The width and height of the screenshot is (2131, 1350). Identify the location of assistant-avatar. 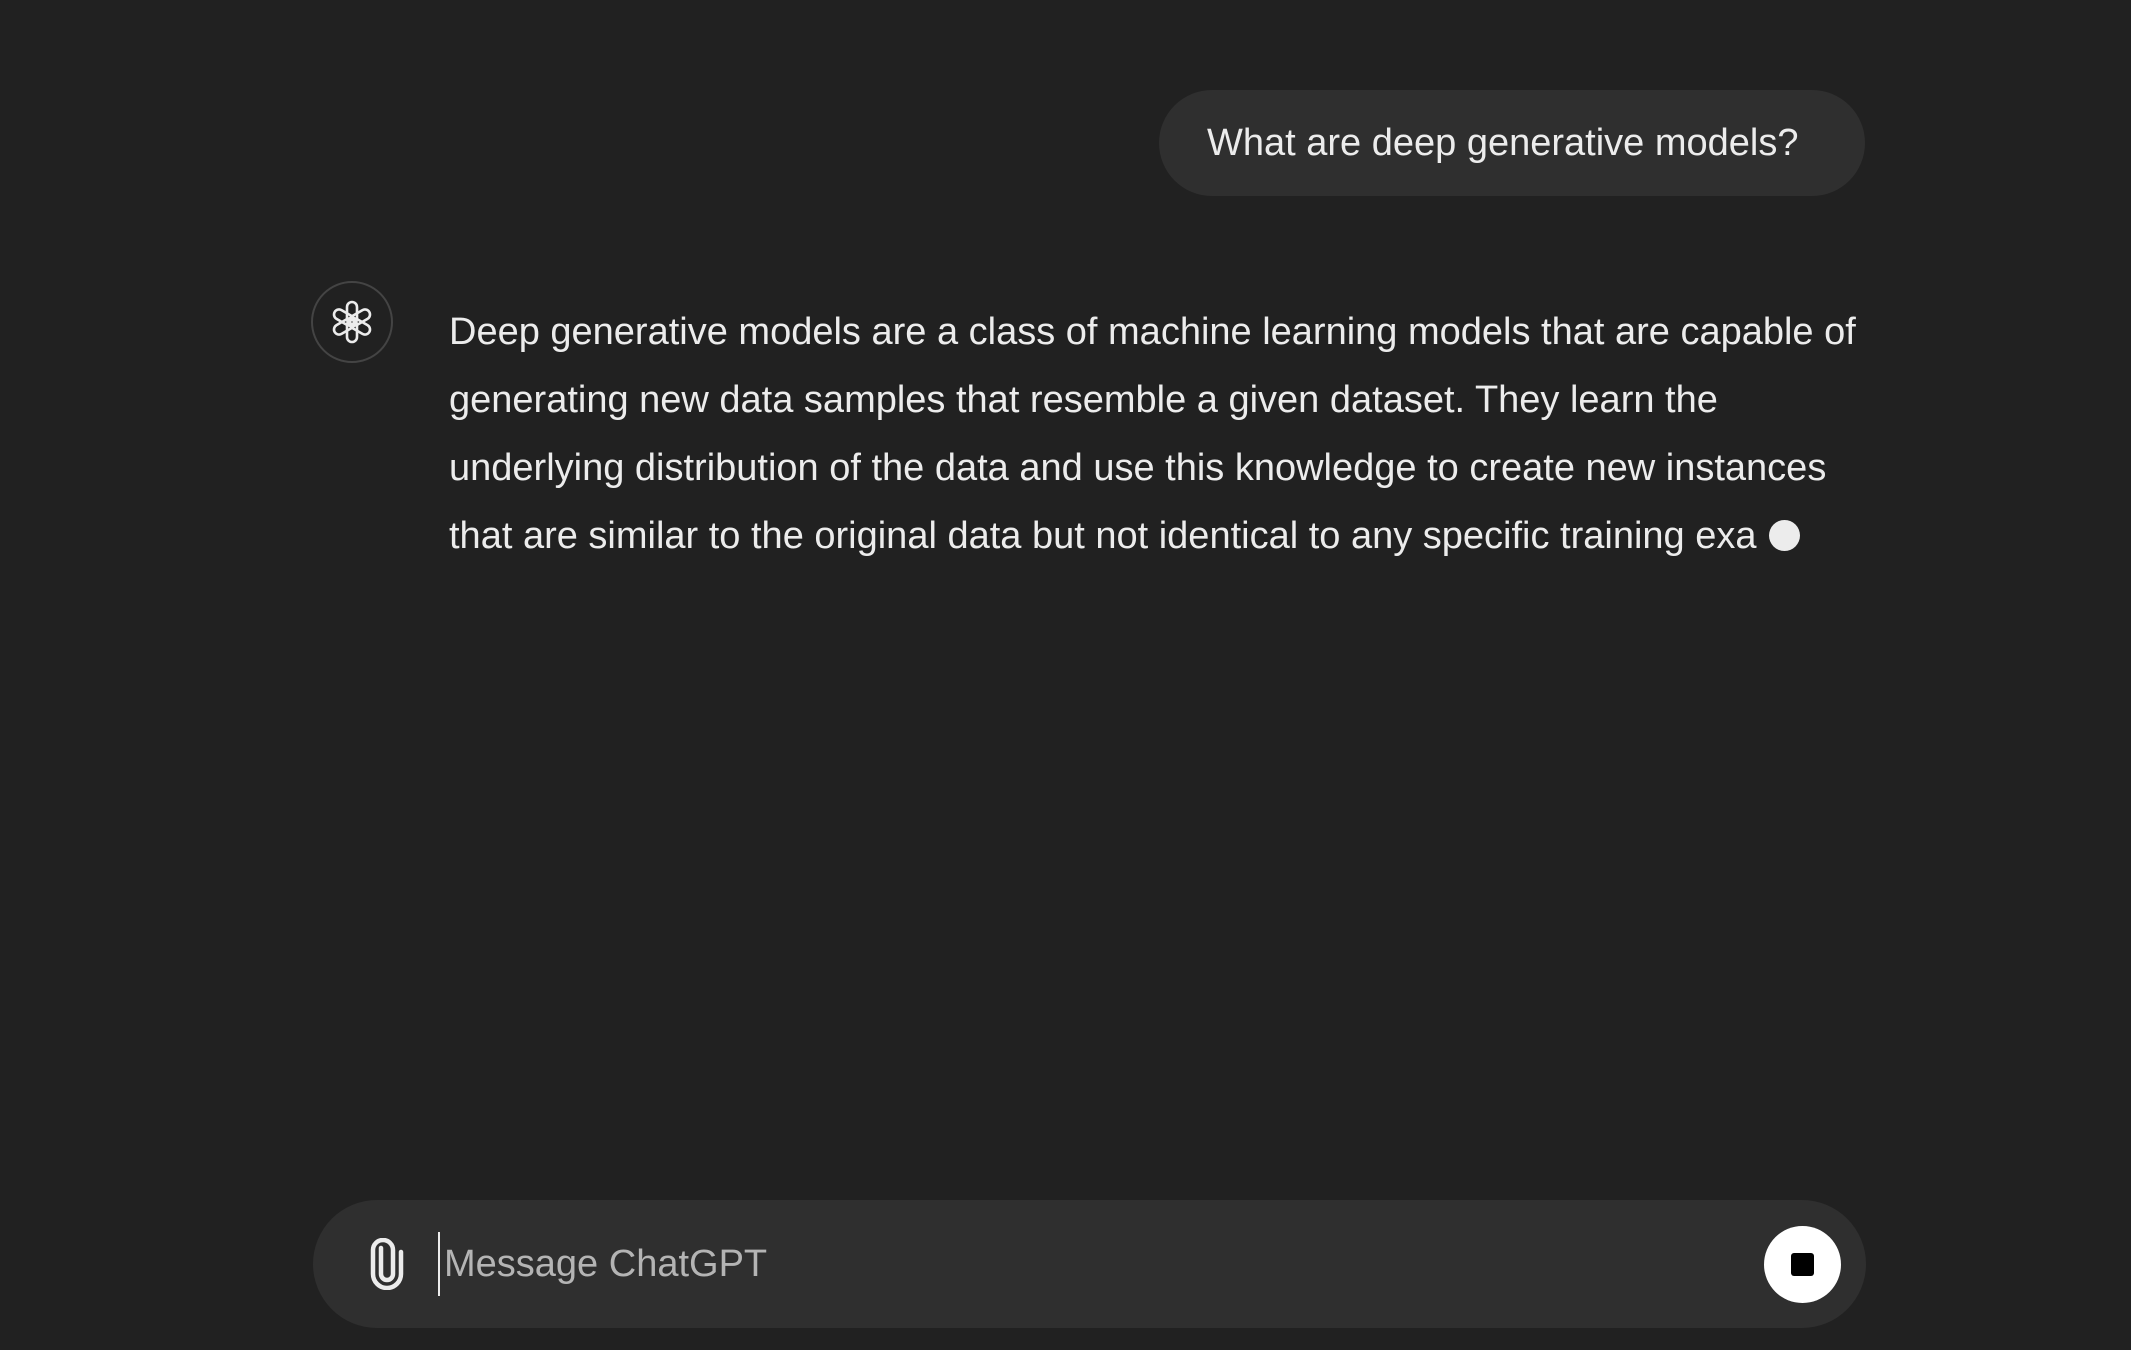
(352, 322).